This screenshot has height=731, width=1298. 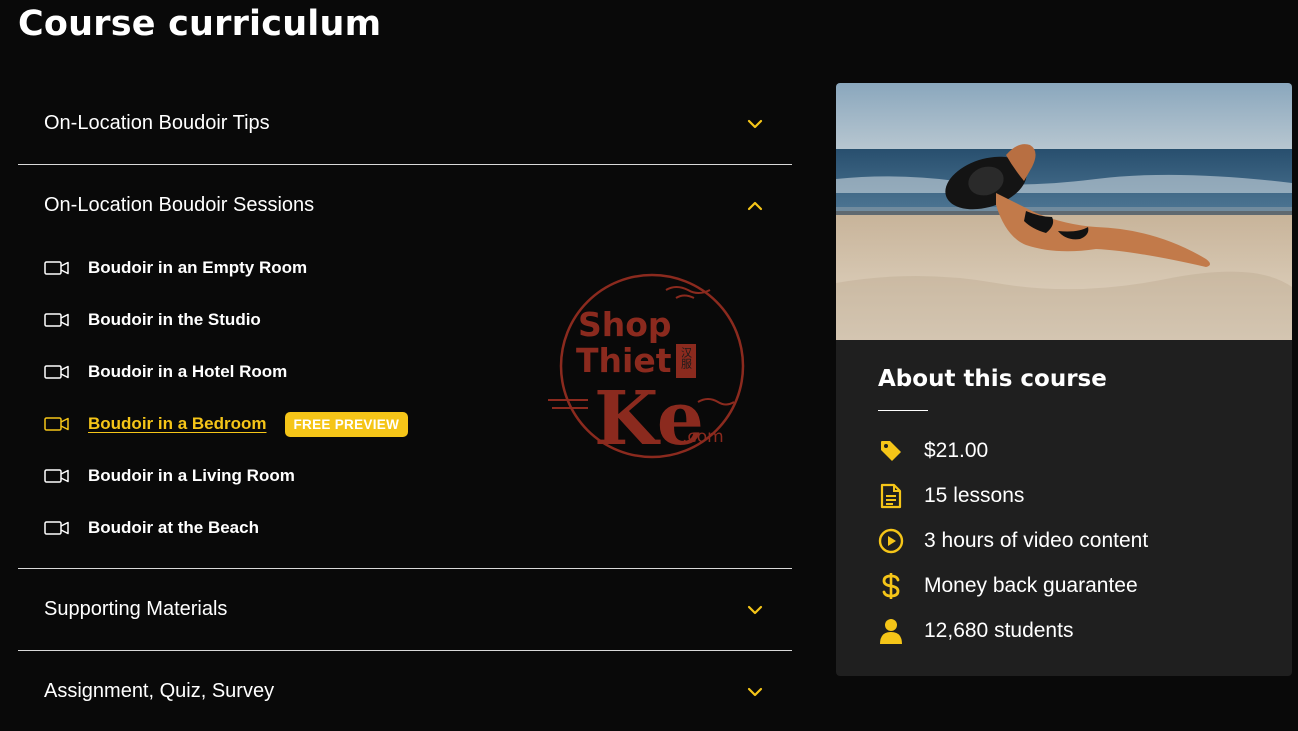 What do you see at coordinates (755, 205) in the screenshot?
I see `chevron-up-icon` at bounding box center [755, 205].